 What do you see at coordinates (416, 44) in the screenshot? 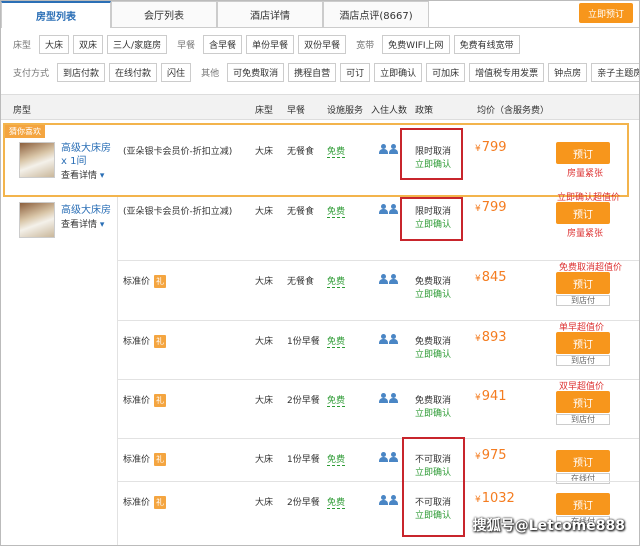
I see `filter-chip-broadband: 免费WIFI上网` at bounding box center [416, 44].